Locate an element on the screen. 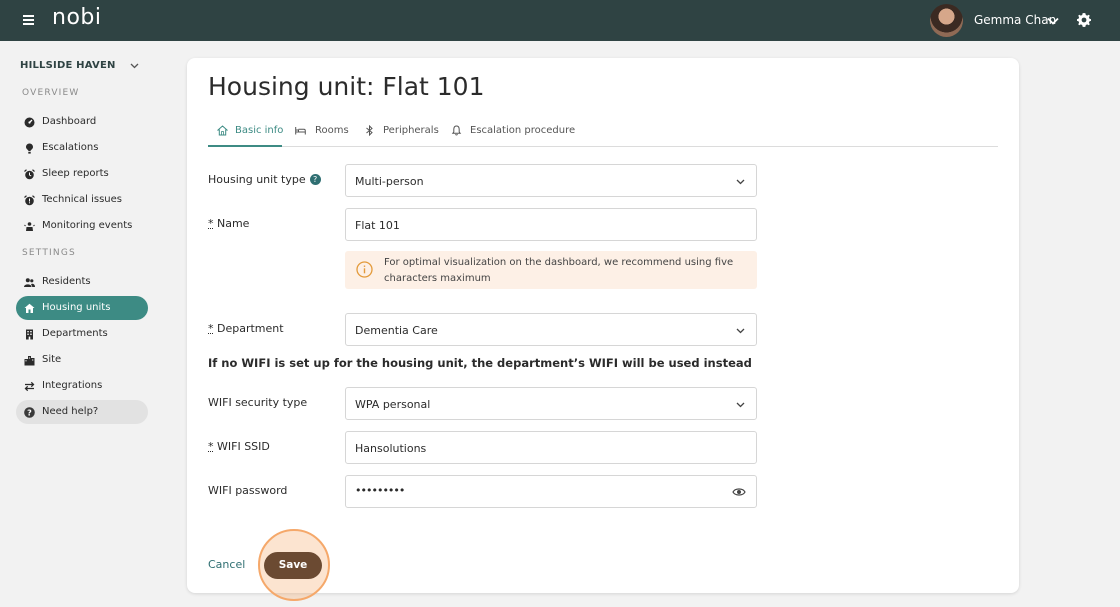  sidebar-item-label: Technical issues is located at coordinates (82, 199).